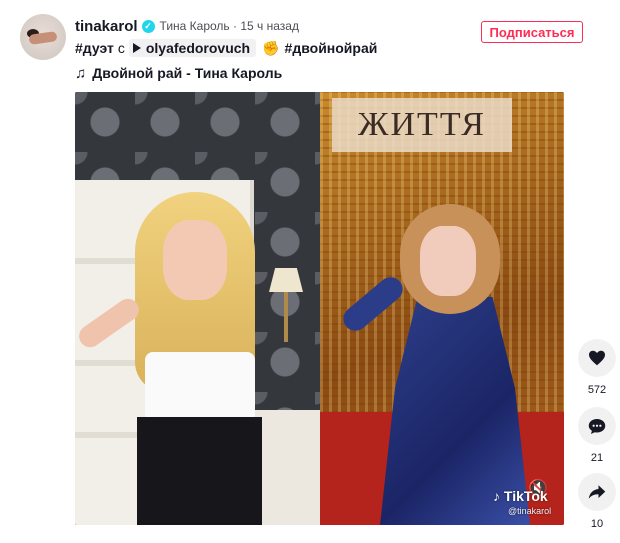  I want to click on mention-chip: olyafedorovuch, so click(192, 48).